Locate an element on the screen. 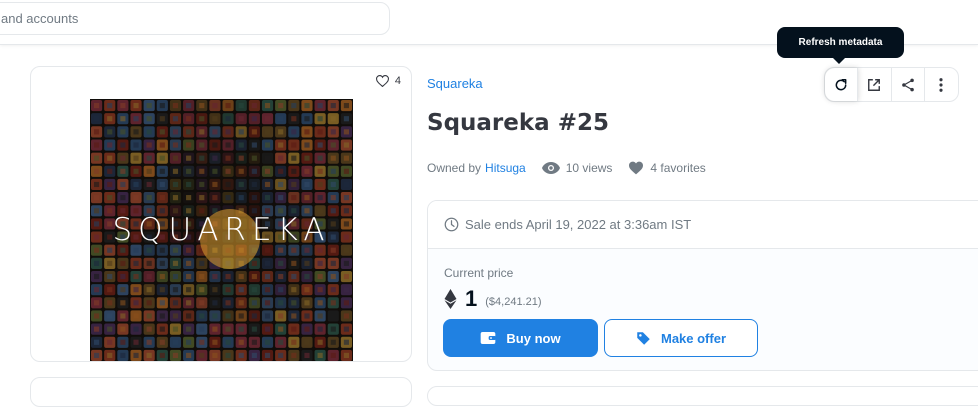 The width and height of the screenshot is (978, 407). owned-by-label: Owned by is located at coordinates (454, 168).